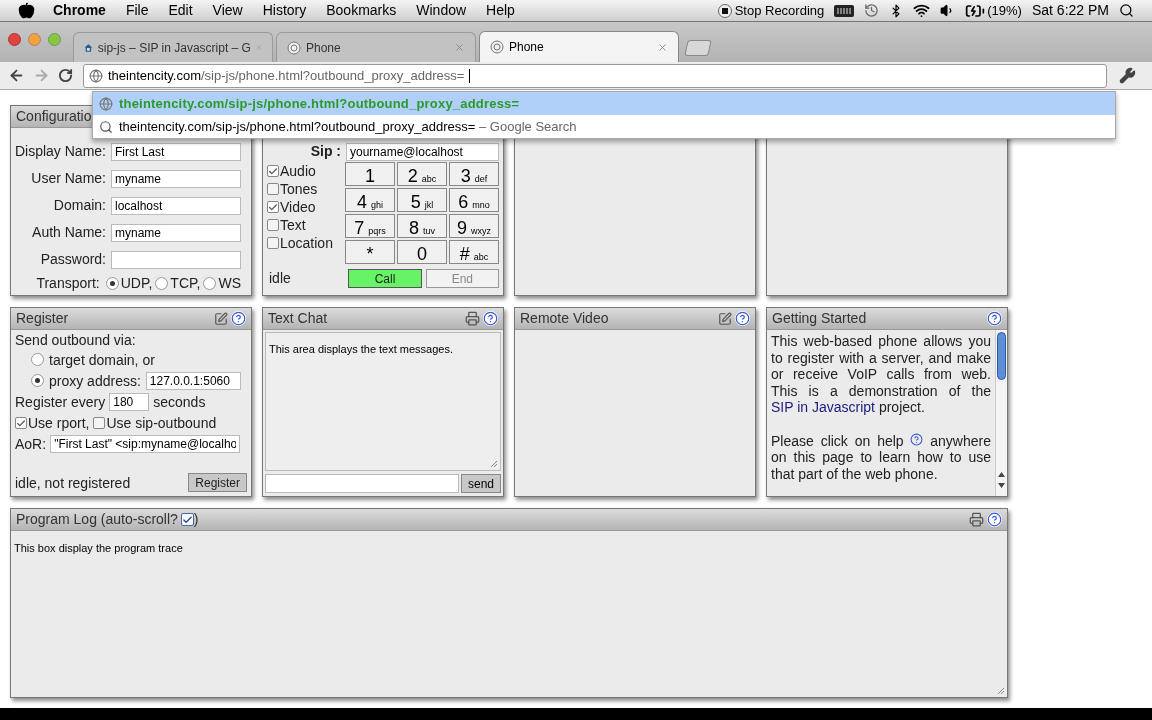 Image resolution: width=1152 pixels, height=720 pixels. What do you see at coordinates (54, 116) in the screenshot?
I see `panel-title: Configuratio` at bounding box center [54, 116].